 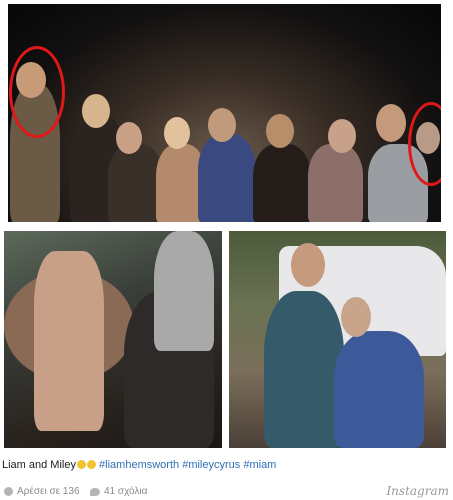 I want to click on hashtag-link: #mileycyrus, so click(x=211, y=465).